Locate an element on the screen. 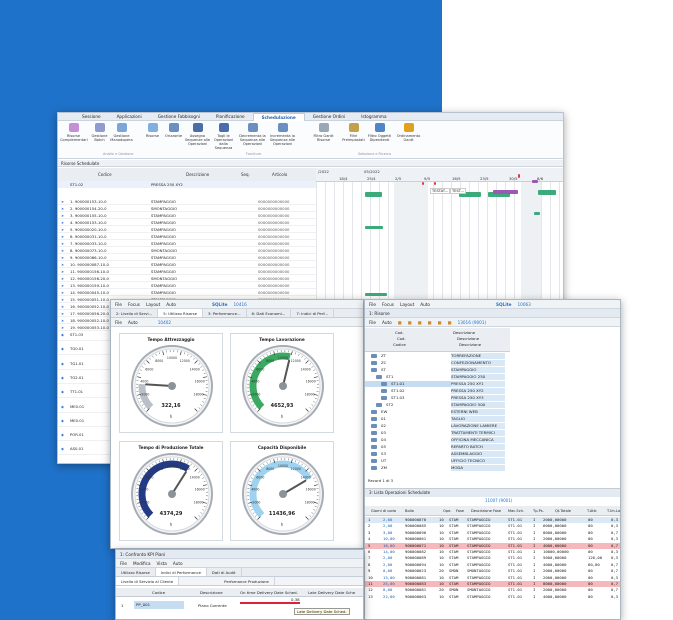 Image resolution: width=673 pixels, height=620 pixels. tree-row: ZC CONFEZIONAMENTO is located at coordinates (435, 363).